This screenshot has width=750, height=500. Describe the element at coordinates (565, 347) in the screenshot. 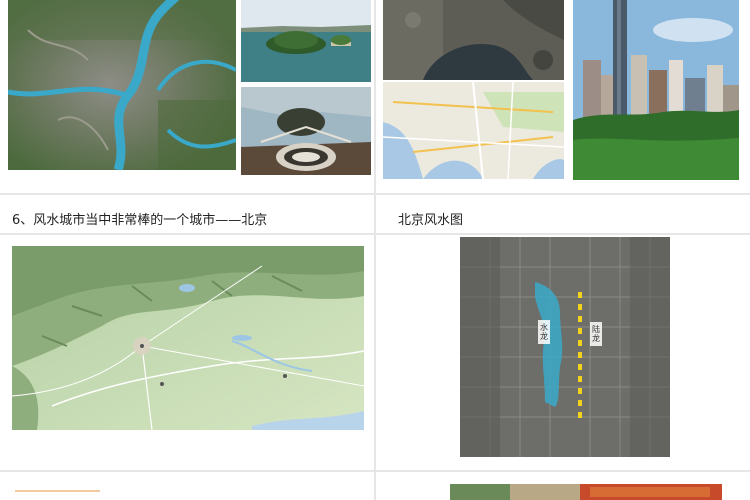

I see `beijing-fengshui-satellite-map` at that location.